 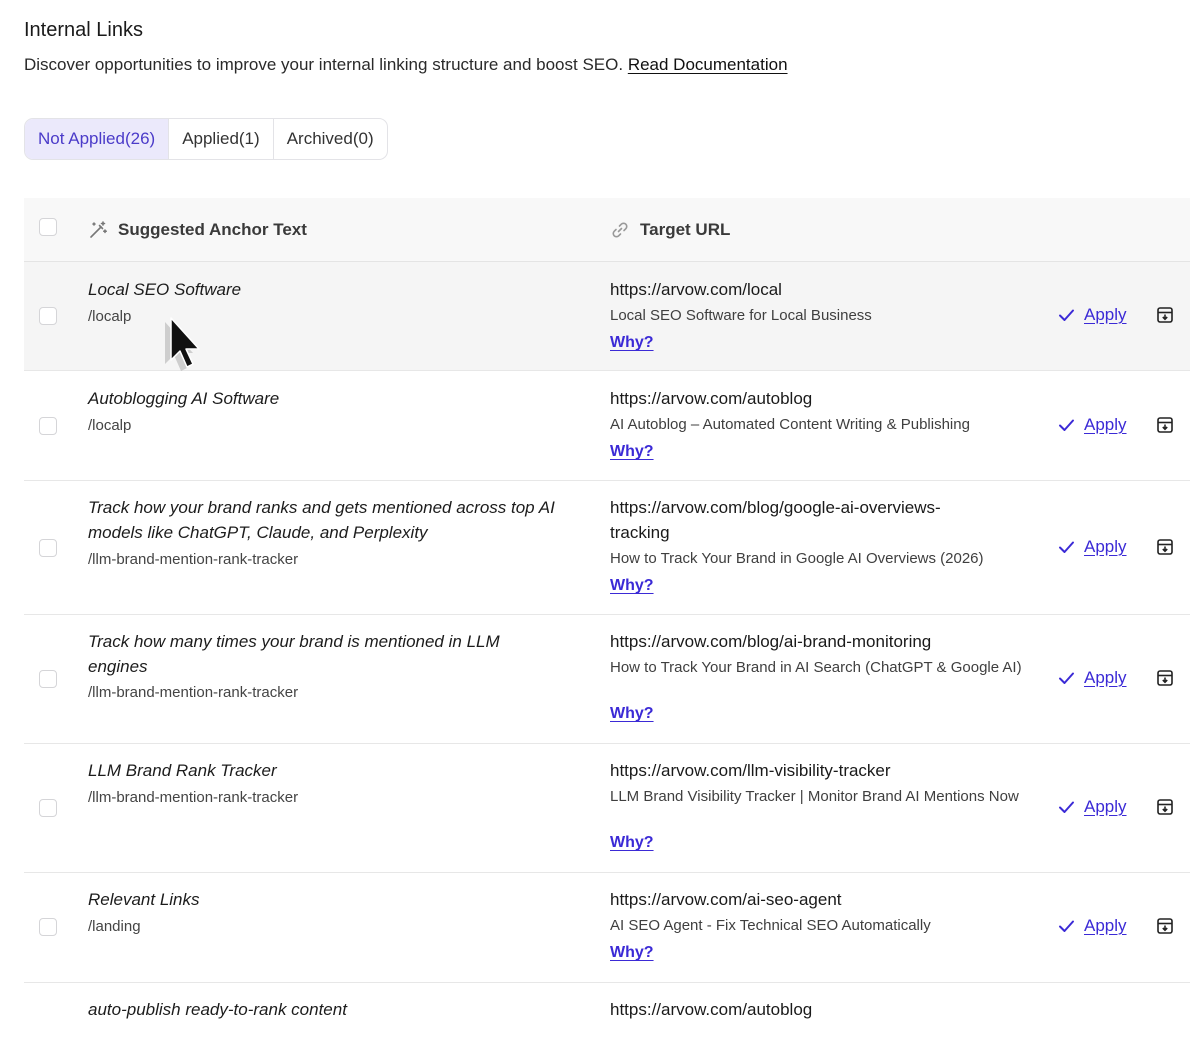 What do you see at coordinates (750, 770) in the screenshot?
I see `target-url: https://arvow.com/llm-visibility-tracker` at bounding box center [750, 770].